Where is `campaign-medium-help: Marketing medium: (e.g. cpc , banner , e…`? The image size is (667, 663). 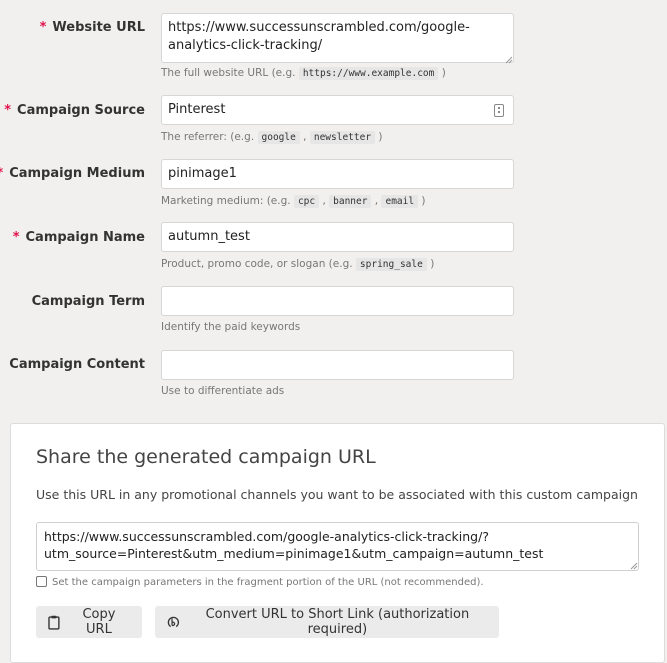
campaign-medium-help: Marketing medium: (e.g. cpc , banner , e… is located at coordinates (293, 201).